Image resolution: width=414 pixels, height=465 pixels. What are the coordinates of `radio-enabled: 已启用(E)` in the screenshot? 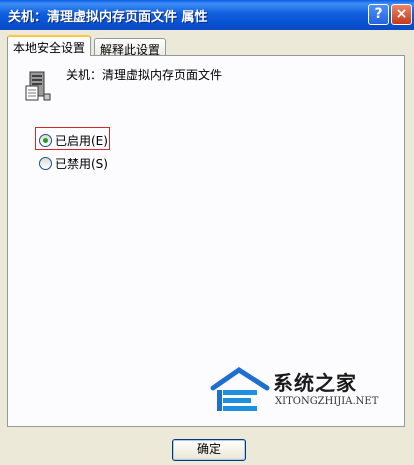 It's located at (73, 140).